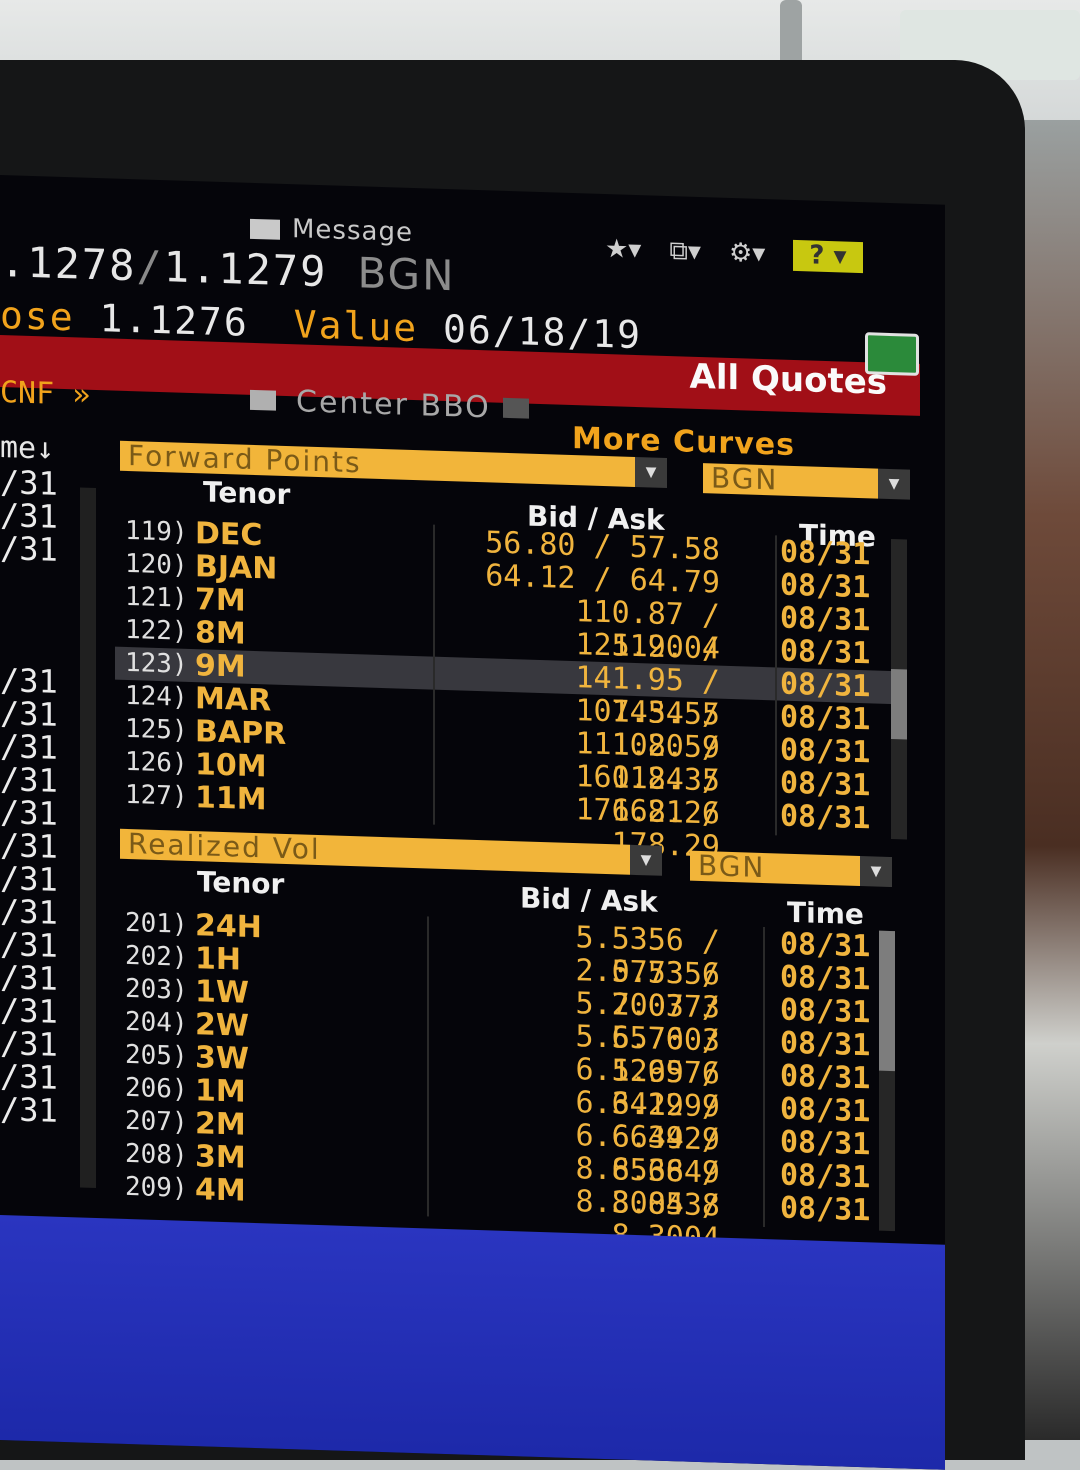  I want to click on row-number: 206), so click(156, 1088).